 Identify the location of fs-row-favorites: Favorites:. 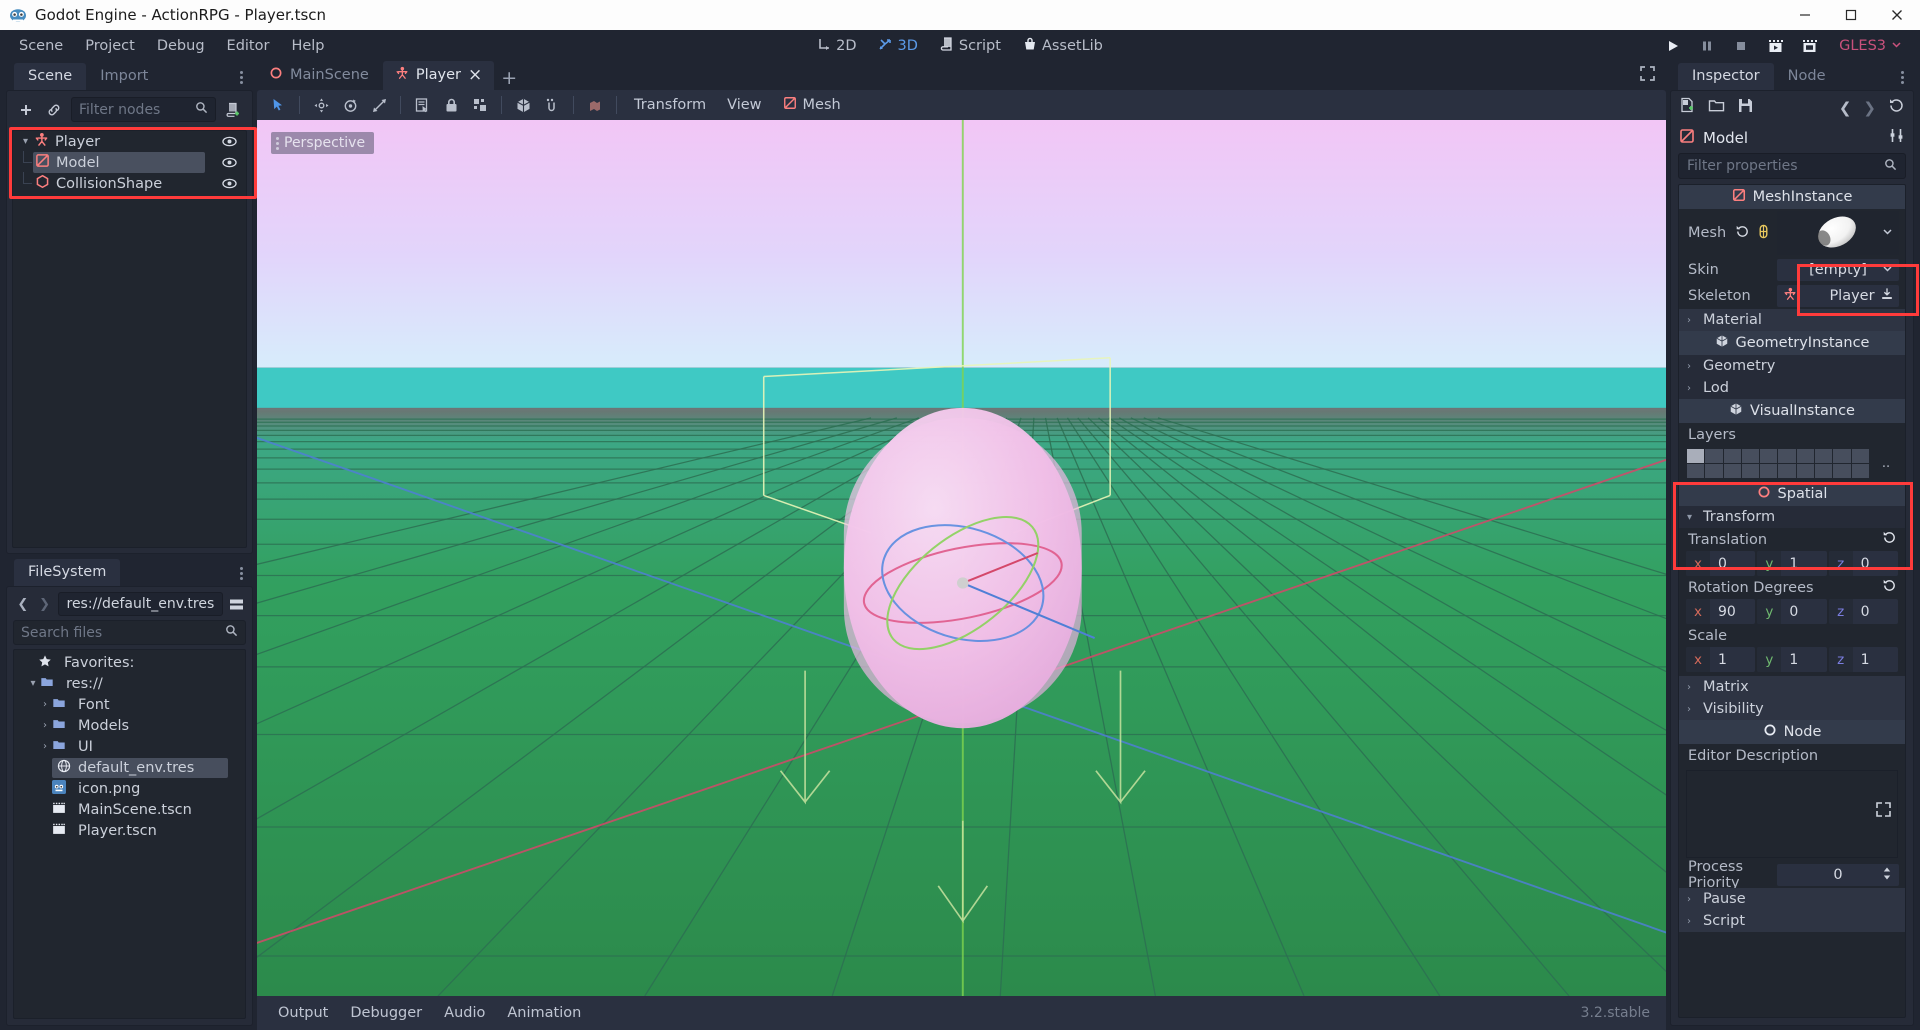
(129, 662).